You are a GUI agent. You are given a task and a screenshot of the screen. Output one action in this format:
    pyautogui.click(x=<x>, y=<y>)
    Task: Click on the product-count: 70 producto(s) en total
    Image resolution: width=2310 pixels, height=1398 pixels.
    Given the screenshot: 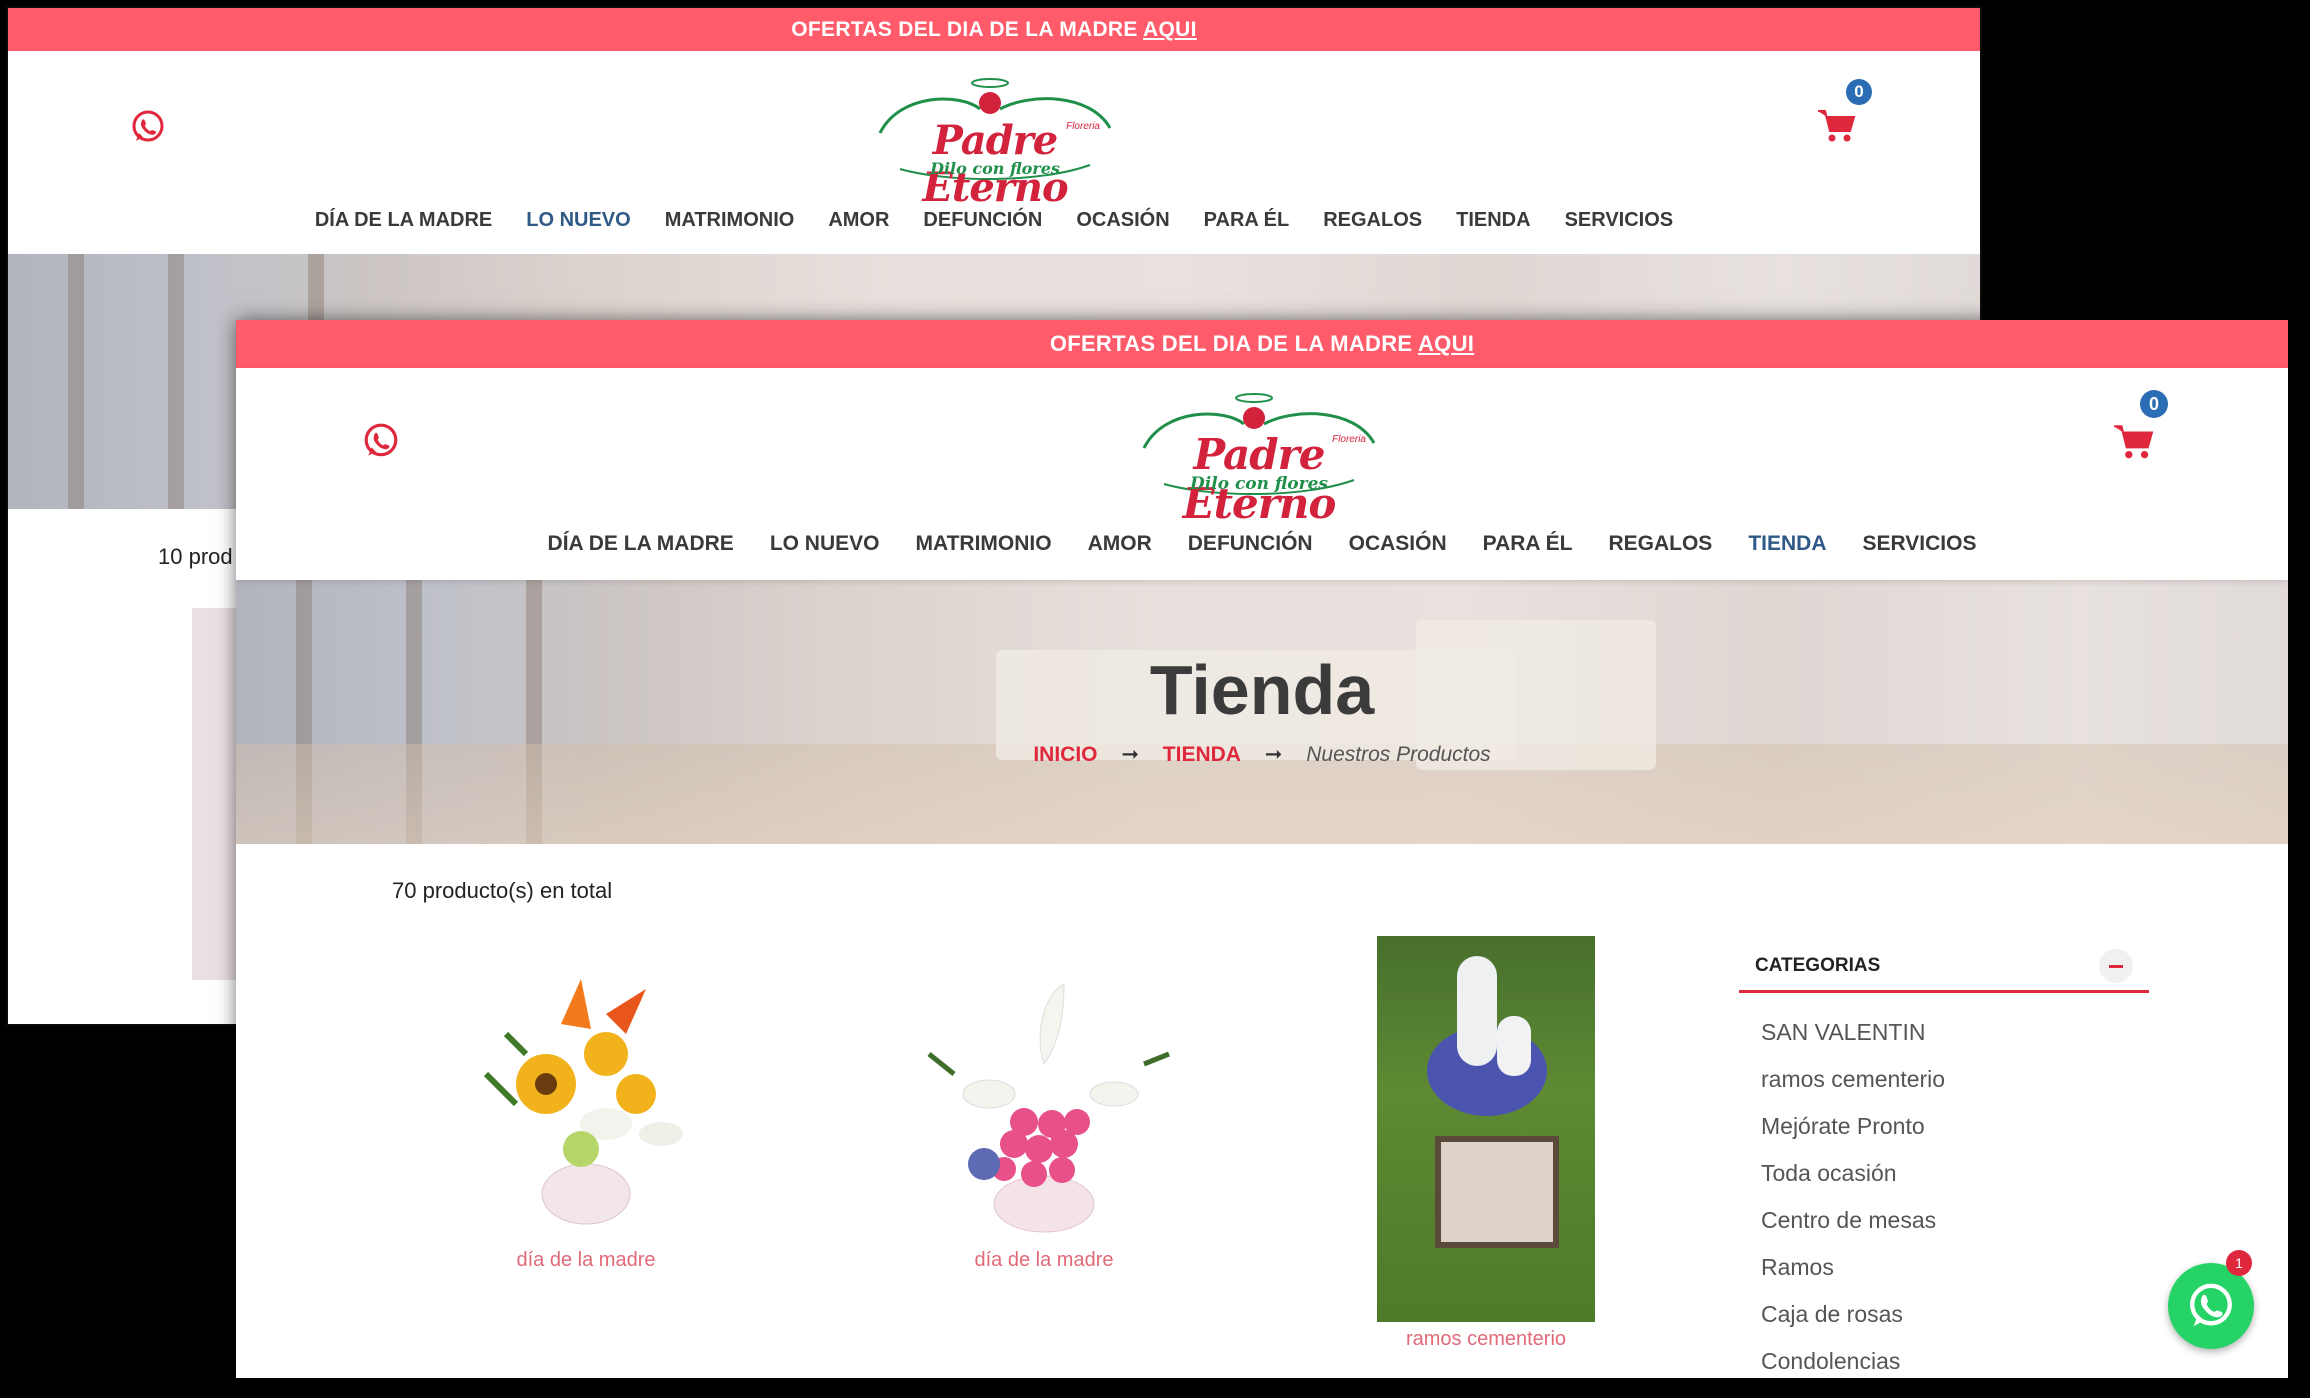 What is the action you would take?
    pyautogui.click(x=502, y=890)
    